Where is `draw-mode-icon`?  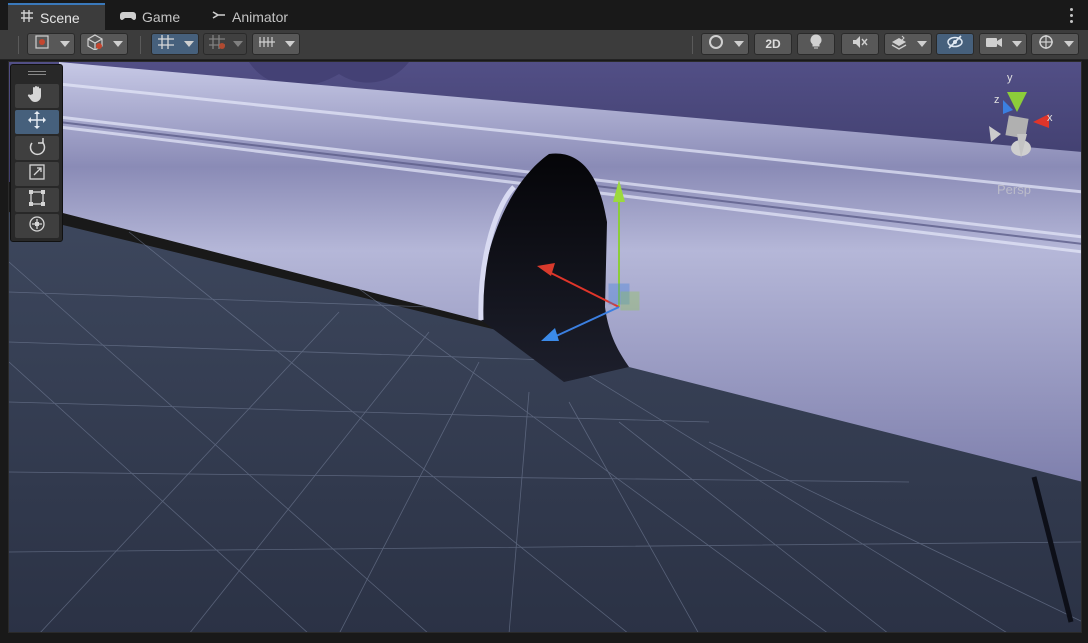 draw-mode-icon is located at coordinates (42, 44).